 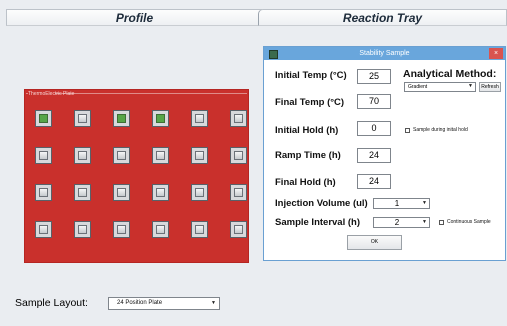 I want to click on sample-layout-select: 24 Position Plate ▼, so click(x=164, y=303).